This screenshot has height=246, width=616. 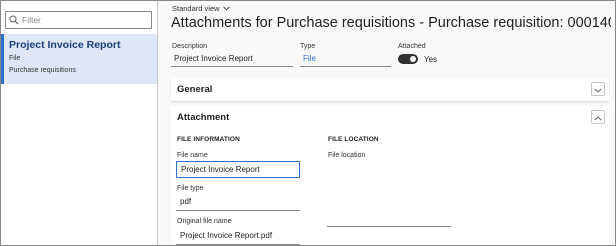 I want to click on file-location-label: File location, so click(x=347, y=155).